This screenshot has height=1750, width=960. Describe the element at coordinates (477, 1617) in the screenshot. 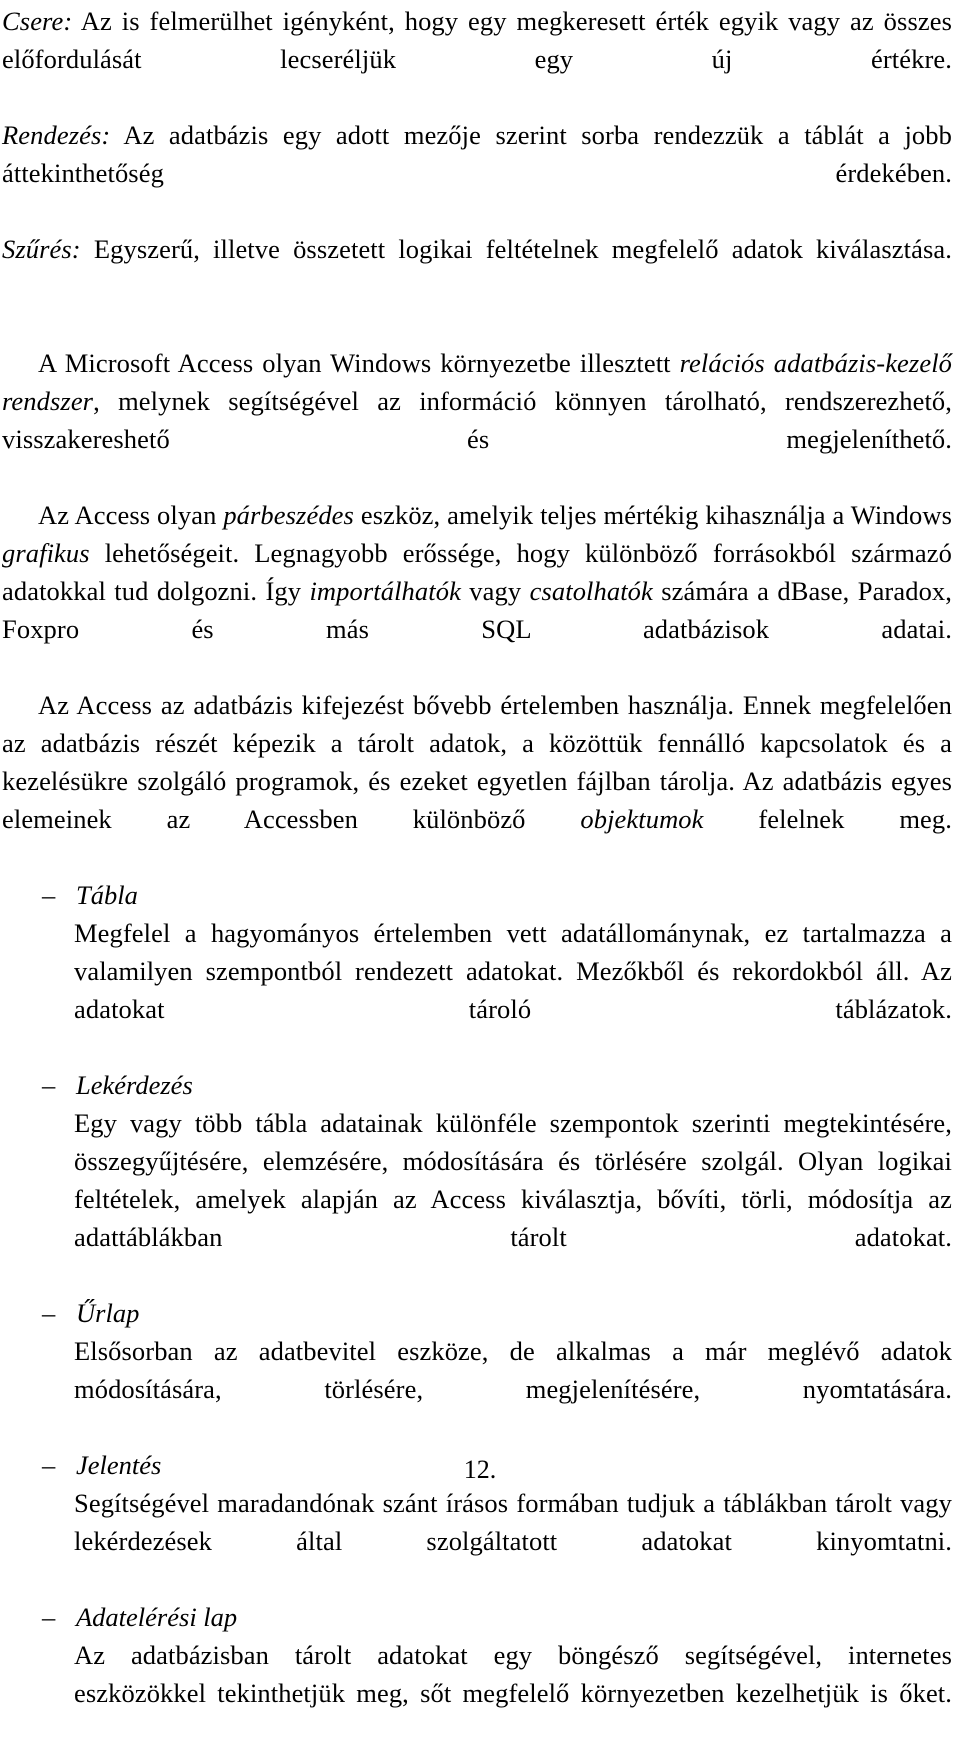

I see `list-item-header-adatelerési-lap: – Adatelérési lap` at that location.